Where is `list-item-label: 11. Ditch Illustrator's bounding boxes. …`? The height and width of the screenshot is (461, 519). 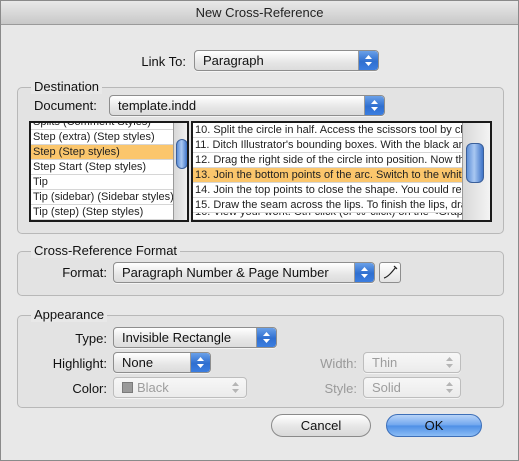
list-item-label: 11. Ditch Illustrator's bounding boxes. … is located at coordinates (329, 145).